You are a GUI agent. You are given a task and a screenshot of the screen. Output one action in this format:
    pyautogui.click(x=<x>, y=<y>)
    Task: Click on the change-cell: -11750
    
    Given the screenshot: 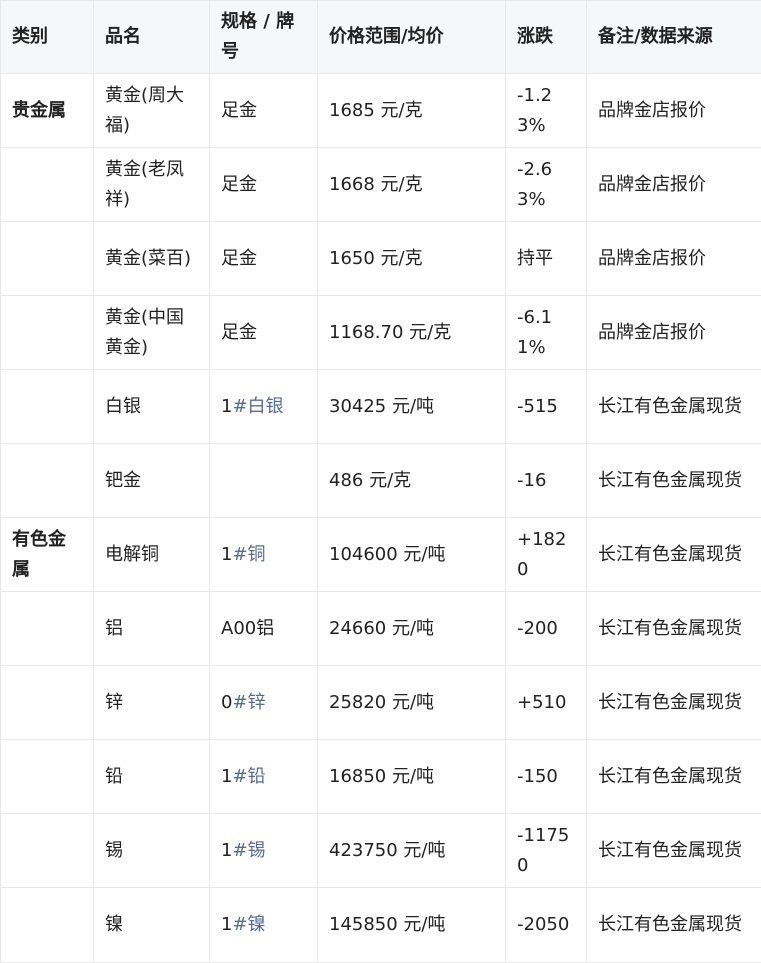 What is the action you would take?
    pyautogui.click(x=546, y=851)
    